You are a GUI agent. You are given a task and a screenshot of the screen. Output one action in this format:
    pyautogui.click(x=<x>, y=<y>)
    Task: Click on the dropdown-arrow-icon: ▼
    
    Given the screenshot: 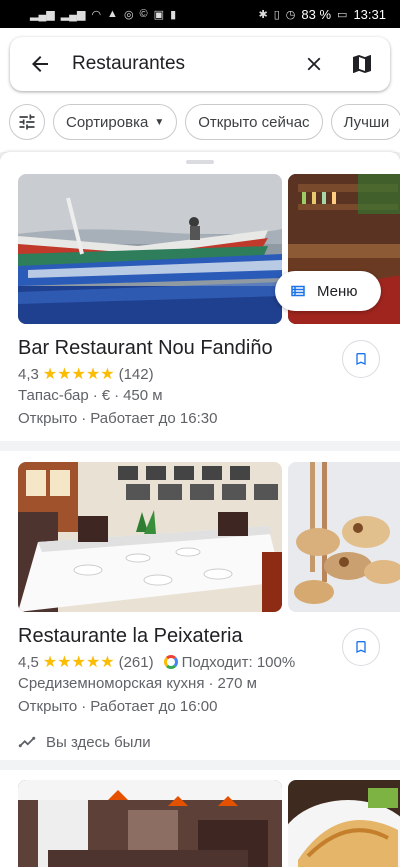 What is the action you would take?
    pyautogui.click(x=159, y=122)
    